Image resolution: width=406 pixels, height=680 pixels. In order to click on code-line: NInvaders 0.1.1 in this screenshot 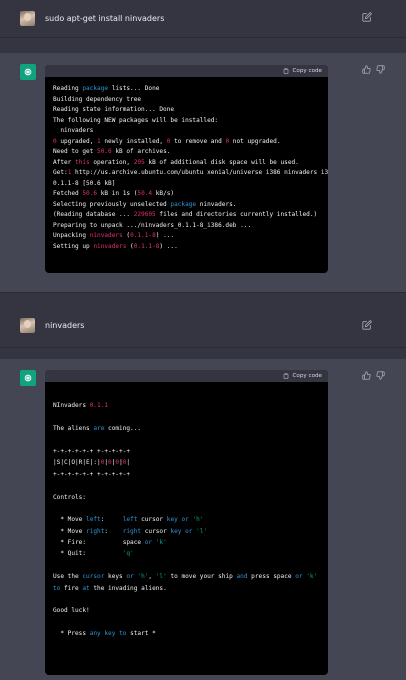, I will do `click(186, 405)`.